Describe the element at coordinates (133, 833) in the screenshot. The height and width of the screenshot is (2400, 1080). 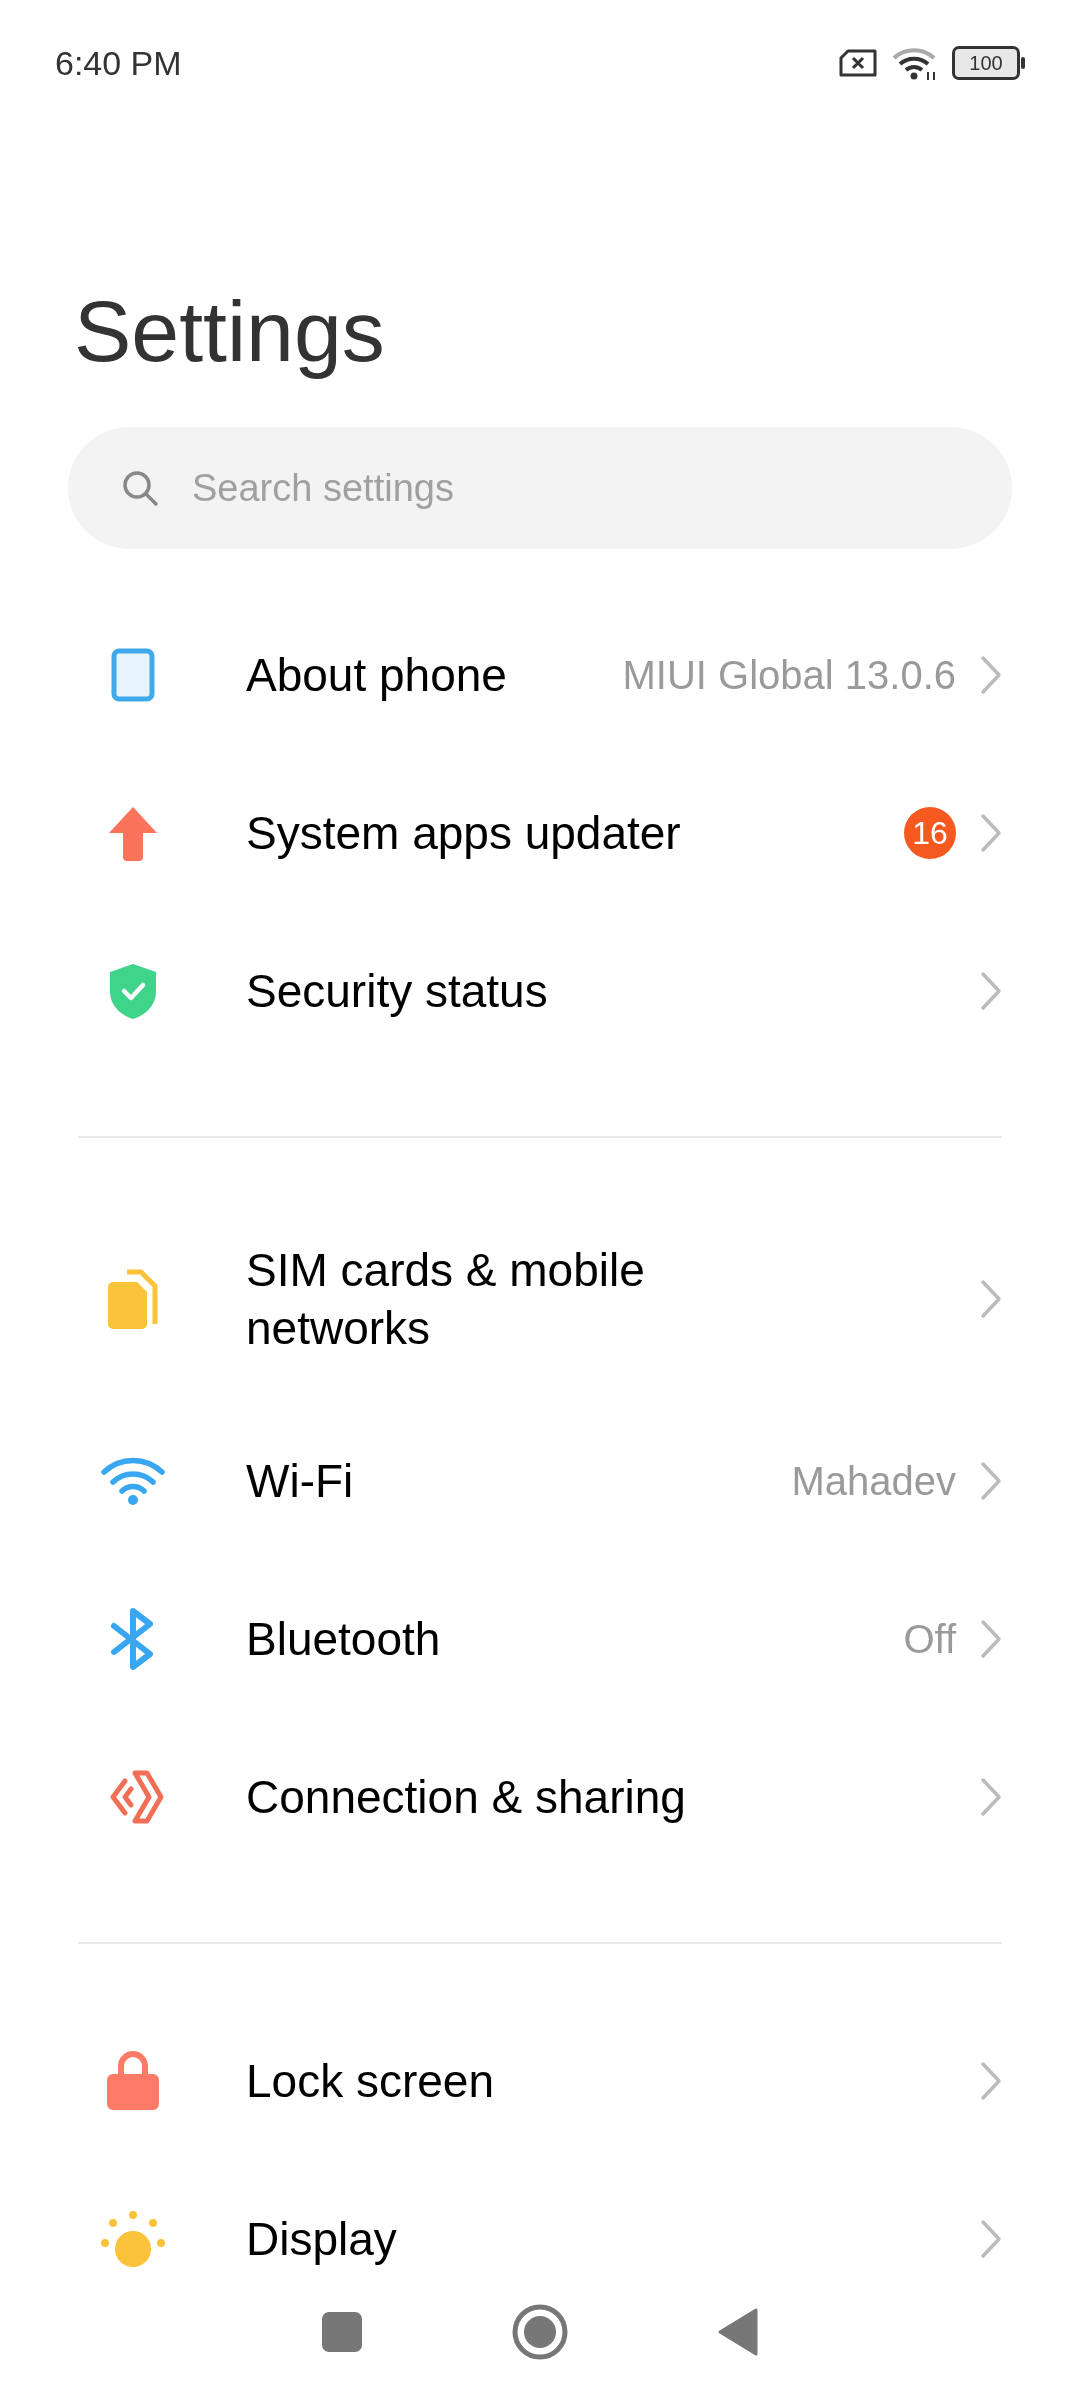
I see `up-arrow-icon` at that location.